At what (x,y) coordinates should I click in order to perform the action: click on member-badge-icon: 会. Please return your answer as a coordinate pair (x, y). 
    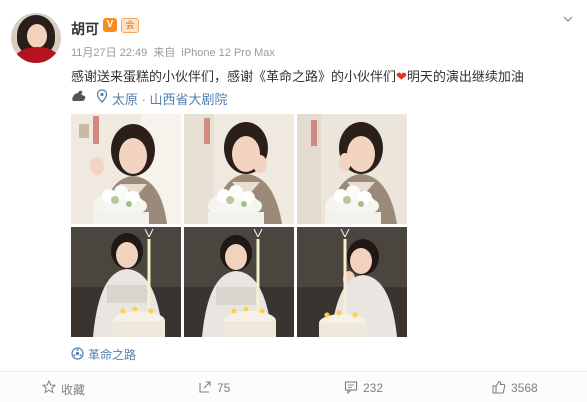
    Looking at the image, I should click on (130, 25).